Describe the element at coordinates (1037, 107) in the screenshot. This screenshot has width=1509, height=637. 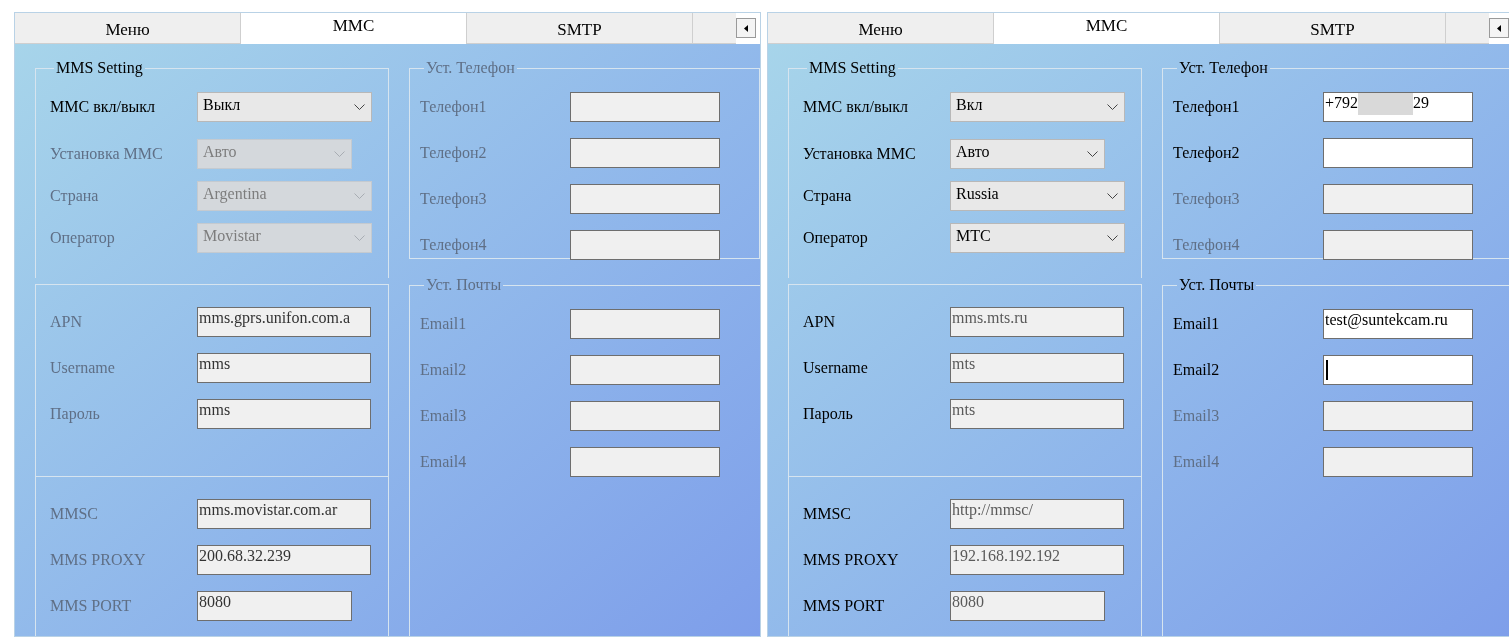
I see `dropdown: Вкл` at that location.